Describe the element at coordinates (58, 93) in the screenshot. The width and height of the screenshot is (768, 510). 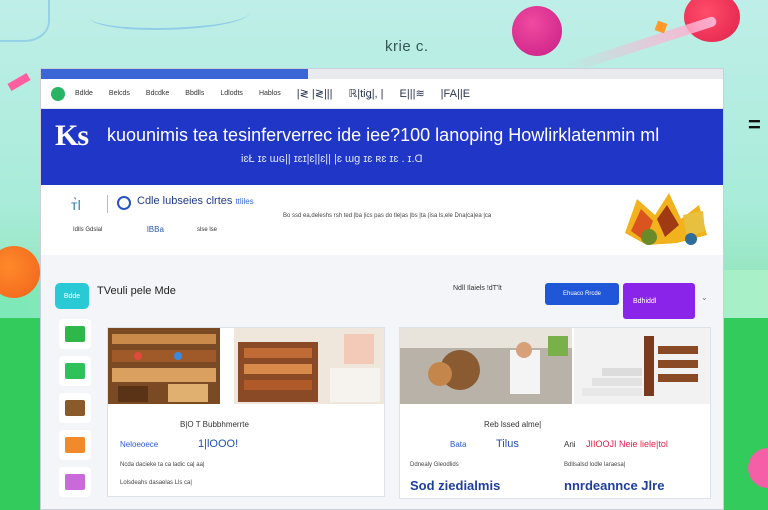
I see `site-logo-icon` at that location.